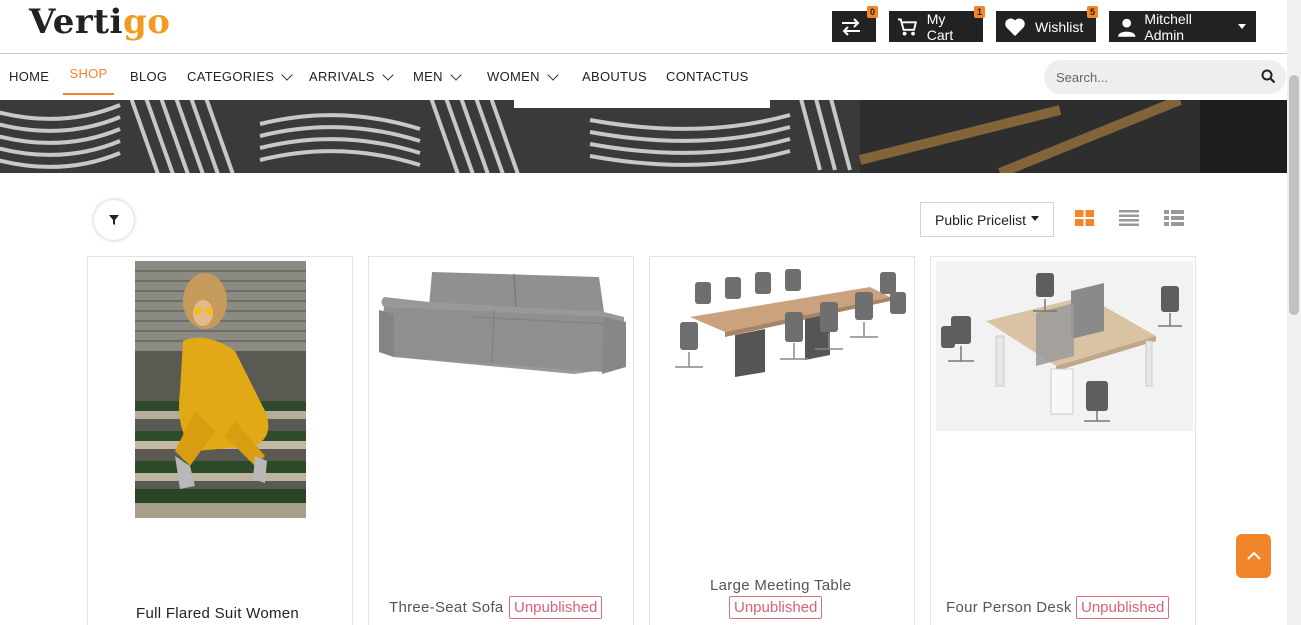 The height and width of the screenshot is (625, 1301). I want to click on shop-banner-image, so click(643, 136).